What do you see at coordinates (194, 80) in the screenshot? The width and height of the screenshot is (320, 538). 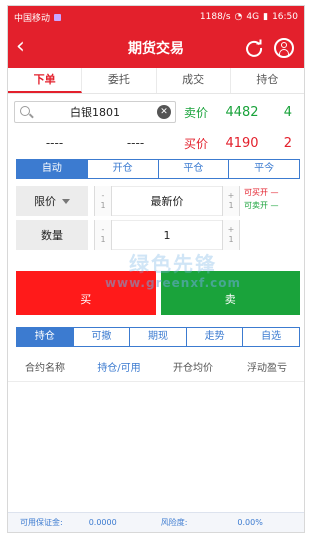 I see `tab-trades: 成交` at bounding box center [194, 80].